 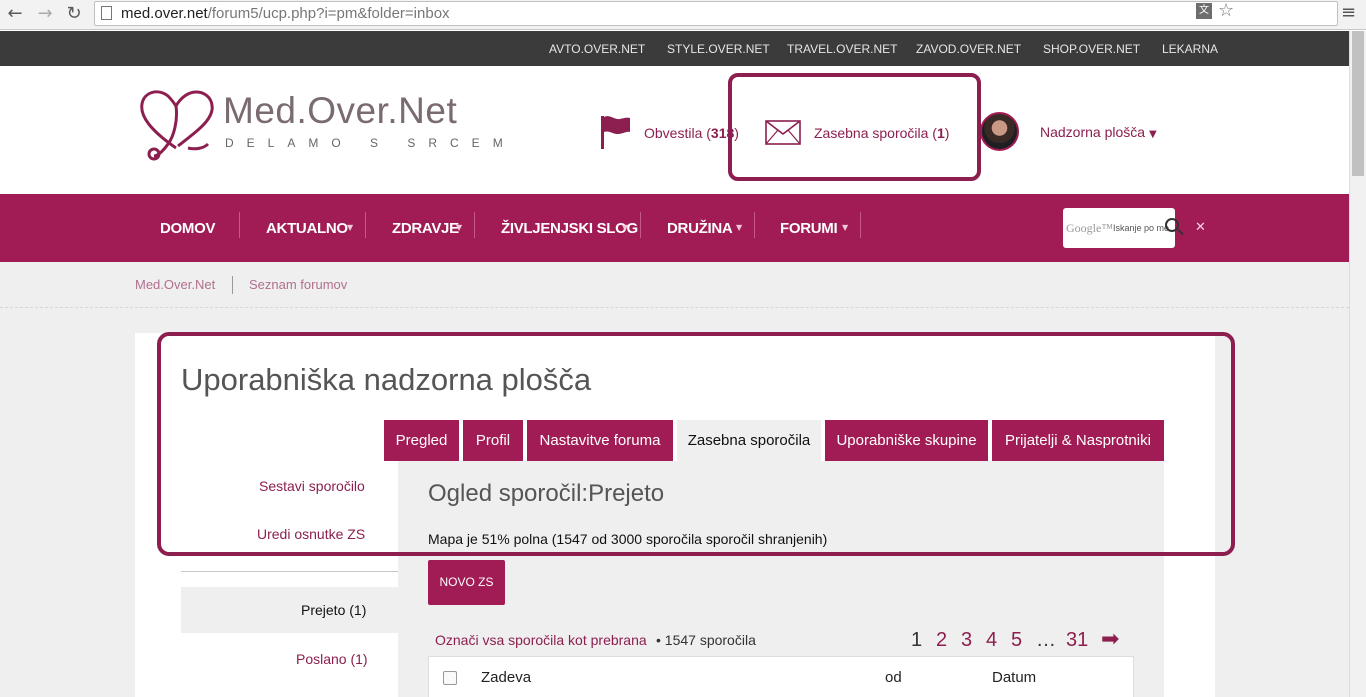 What do you see at coordinates (941, 640) in the screenshot?
I see `page-number: 2` at bounding box center [941, 640].